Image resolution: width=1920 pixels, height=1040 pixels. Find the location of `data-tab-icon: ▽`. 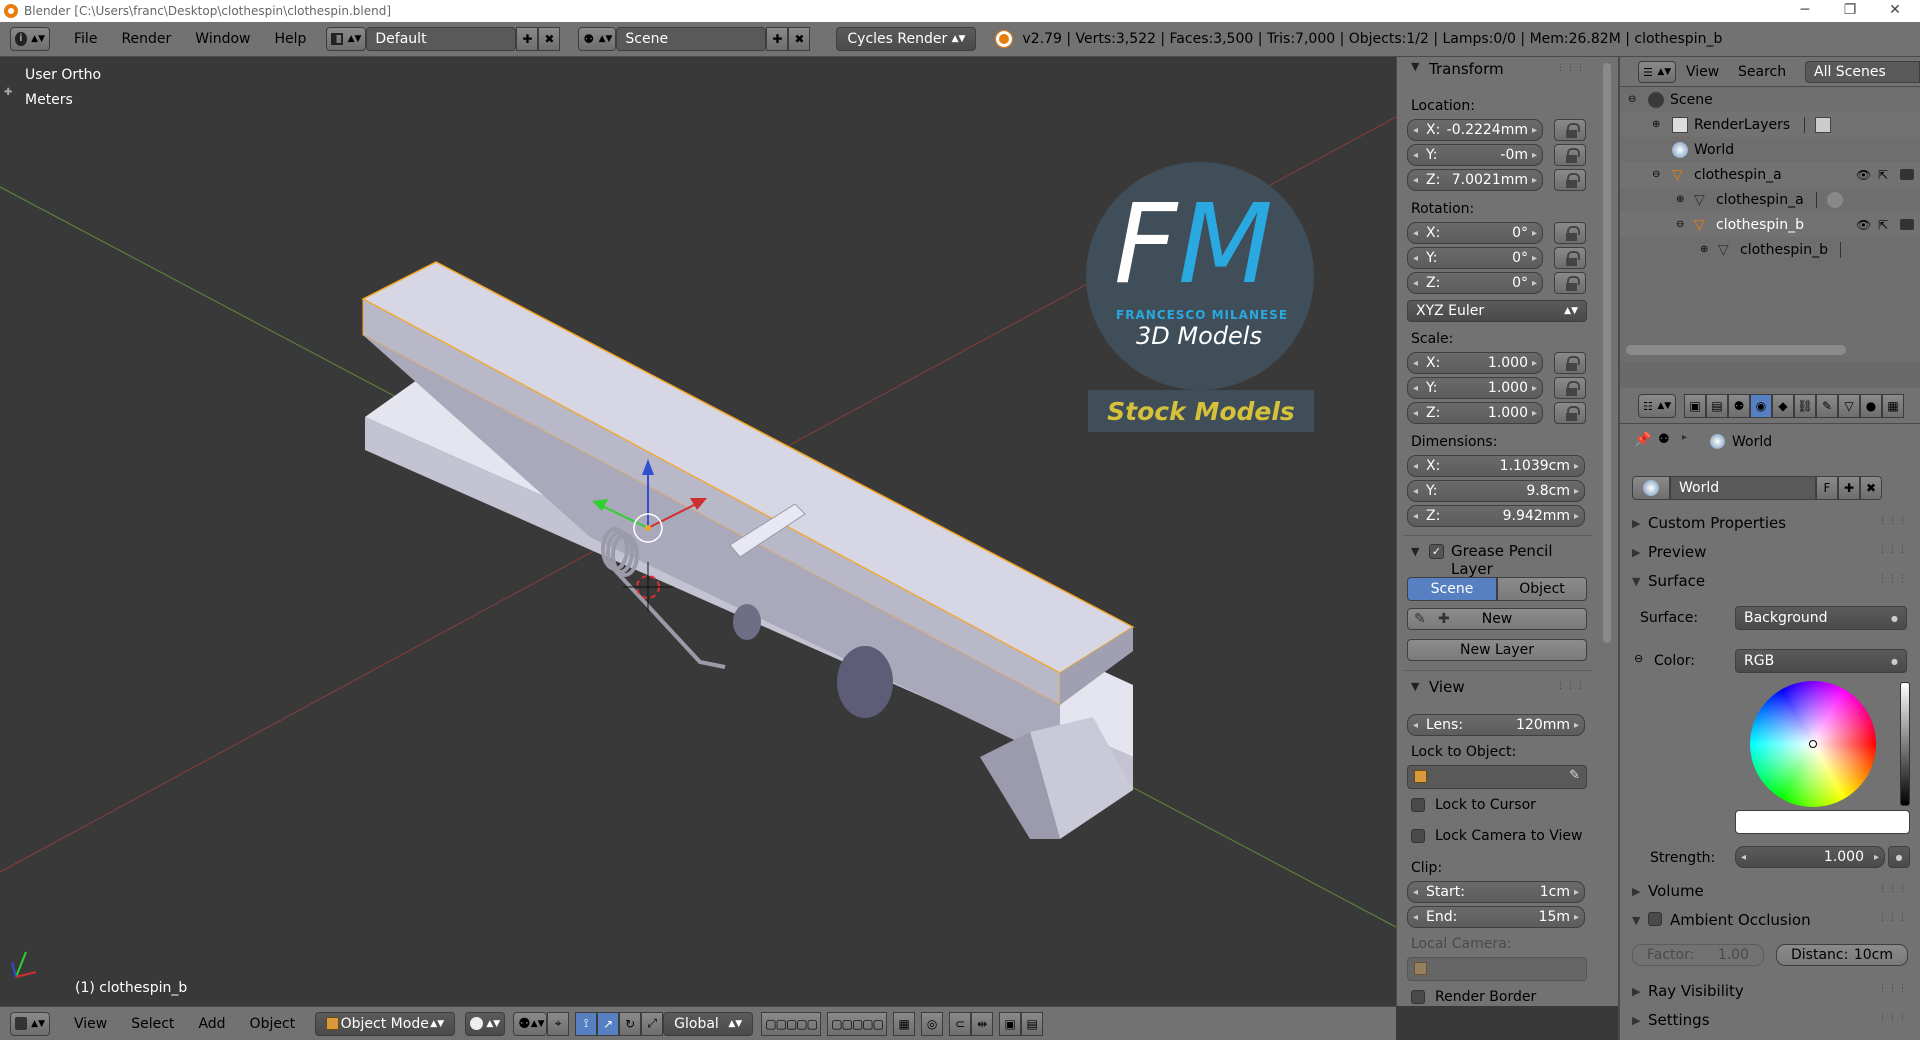

data-tab-icon: ▽ is located at coordinates (1849, 406).